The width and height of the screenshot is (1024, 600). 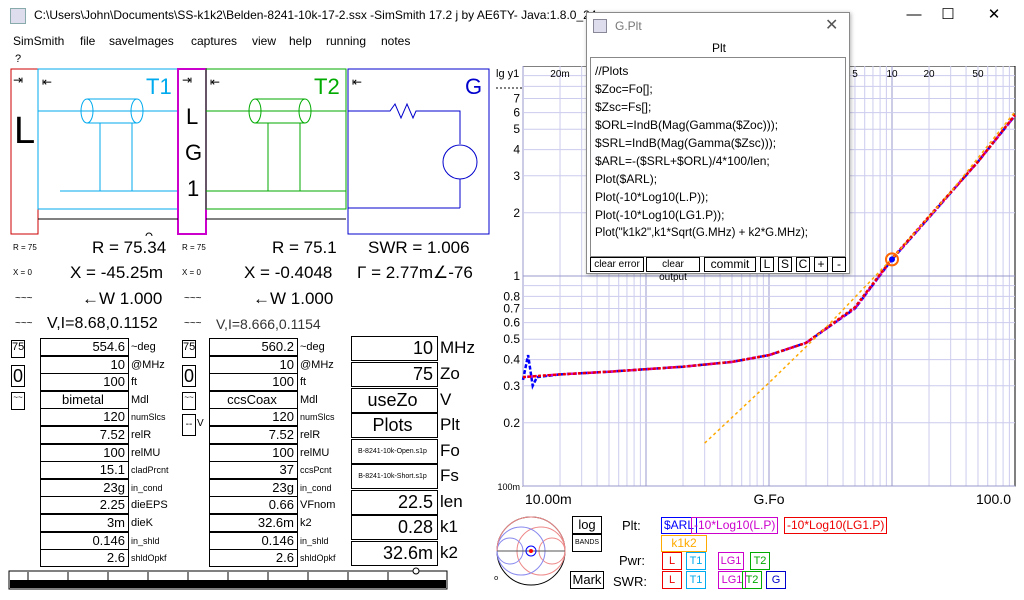 I want to click on gen-fo-field: B-8241-10k-Open.s1p, so click(x=394, y=451).